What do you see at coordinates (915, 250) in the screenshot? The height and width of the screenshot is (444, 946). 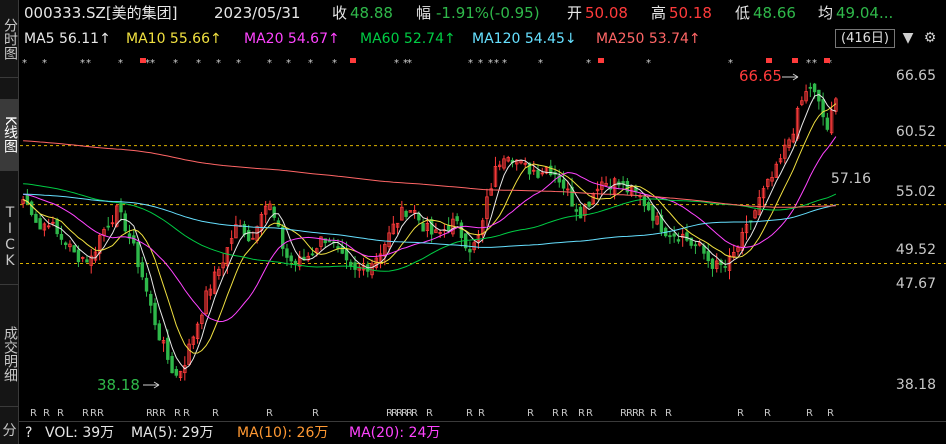 I see `price-axis-label: 49.52` at bounding box center [915, 250].